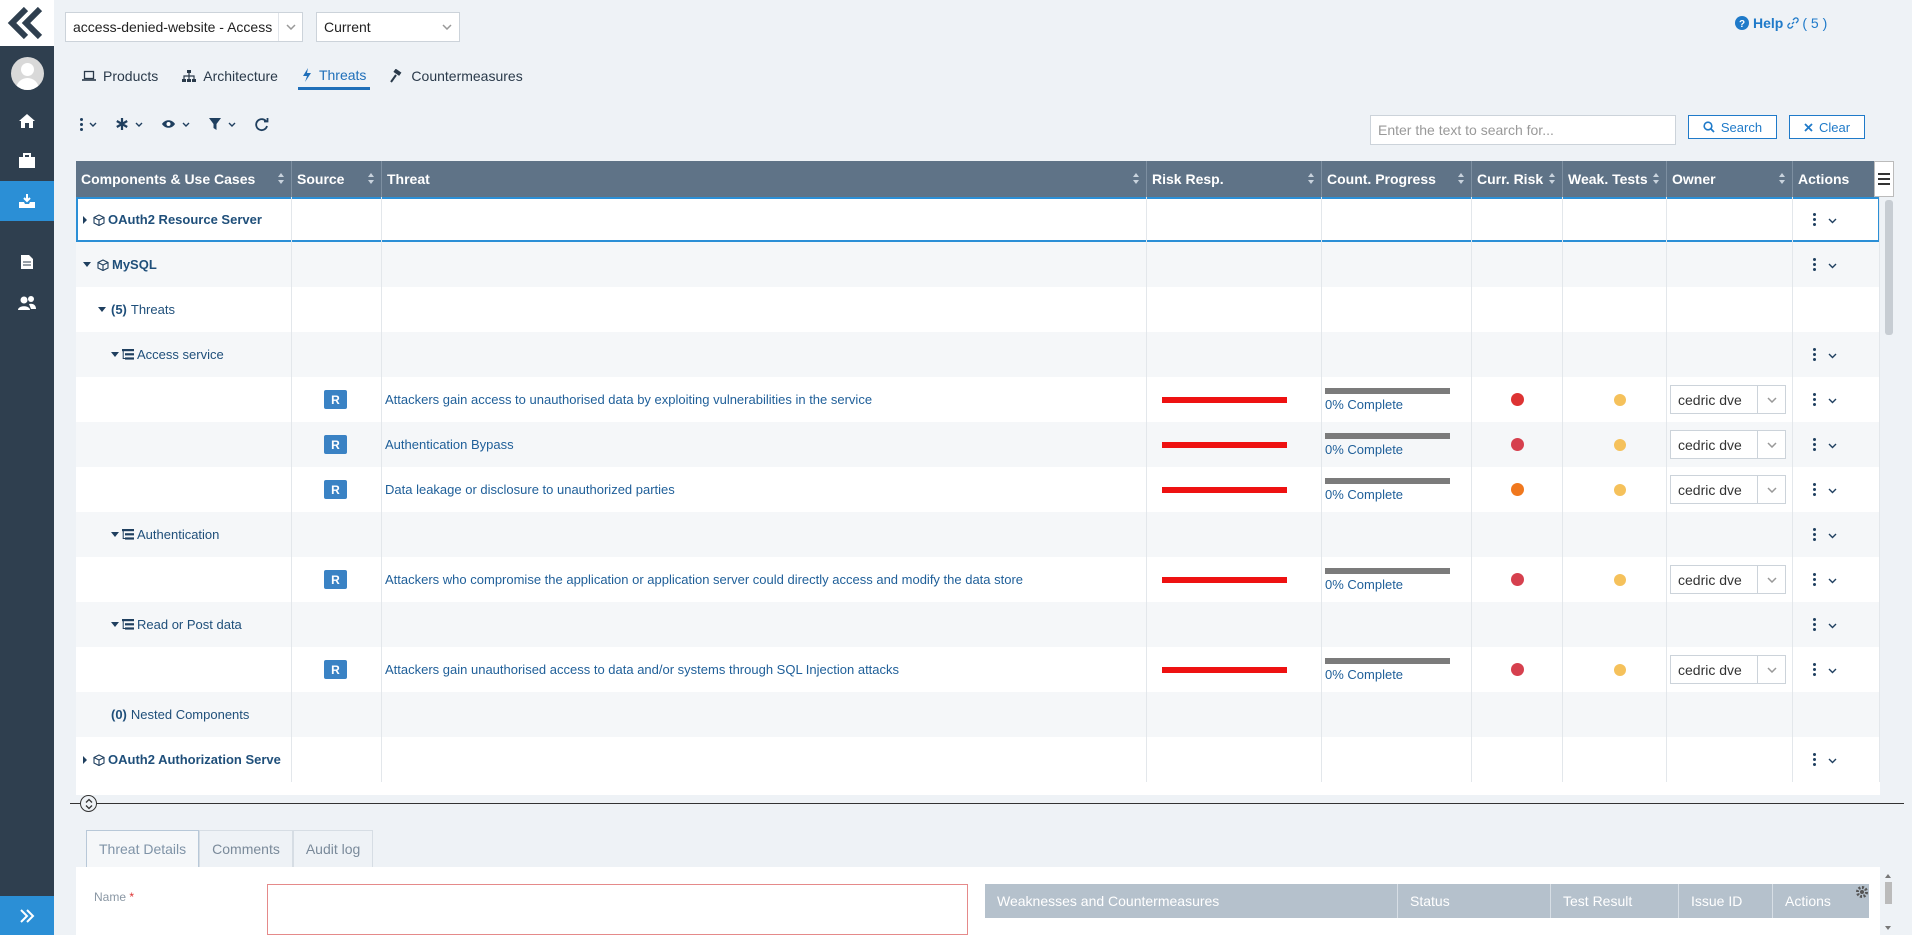 This screenshot has width=1912, height=935. What do you see at coordinates (189, 624) in the screenshot?
I see `usecase-name: Read or Post data` at bounding box center [189, 624].